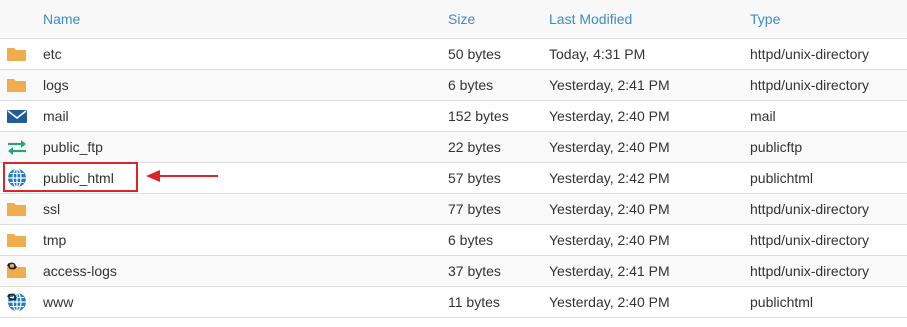 The image size is (907, 327). What do you see at coordinates (238, 85) in the screenshot?
I see `file-name: logs` at bounding box center [238, 85].